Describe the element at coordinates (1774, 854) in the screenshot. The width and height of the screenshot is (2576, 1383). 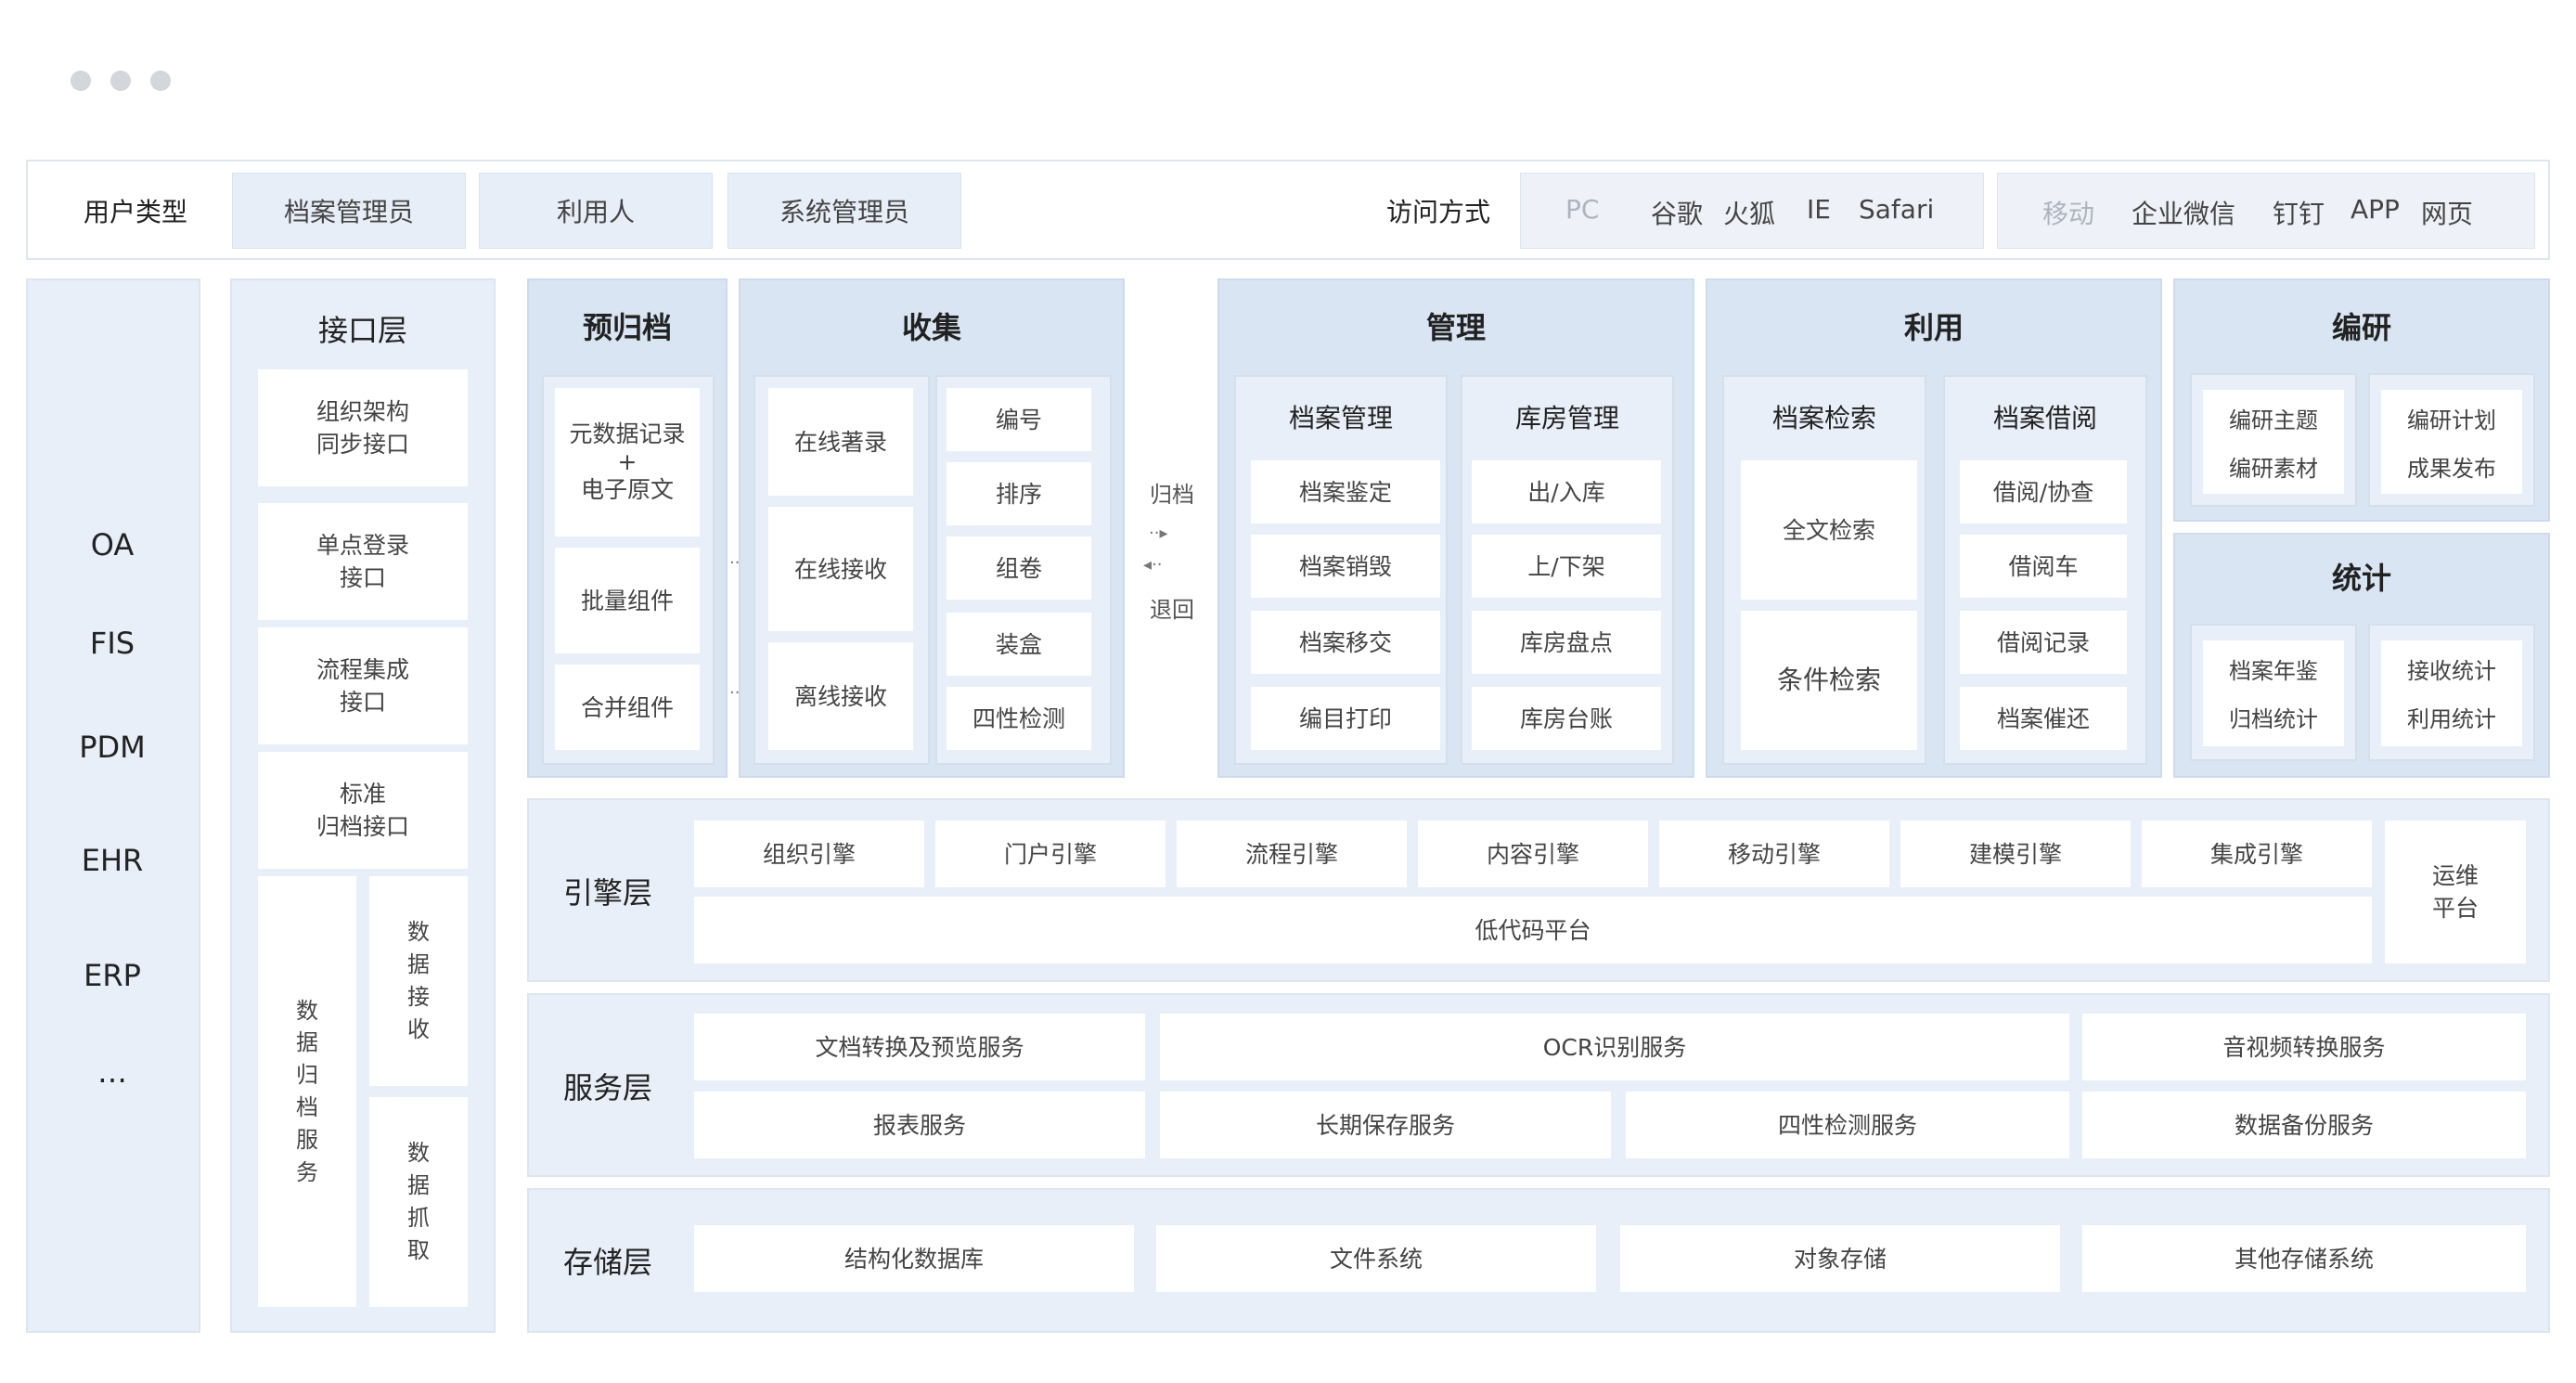
I see `engine-mobile: 移动引擎` at that location.